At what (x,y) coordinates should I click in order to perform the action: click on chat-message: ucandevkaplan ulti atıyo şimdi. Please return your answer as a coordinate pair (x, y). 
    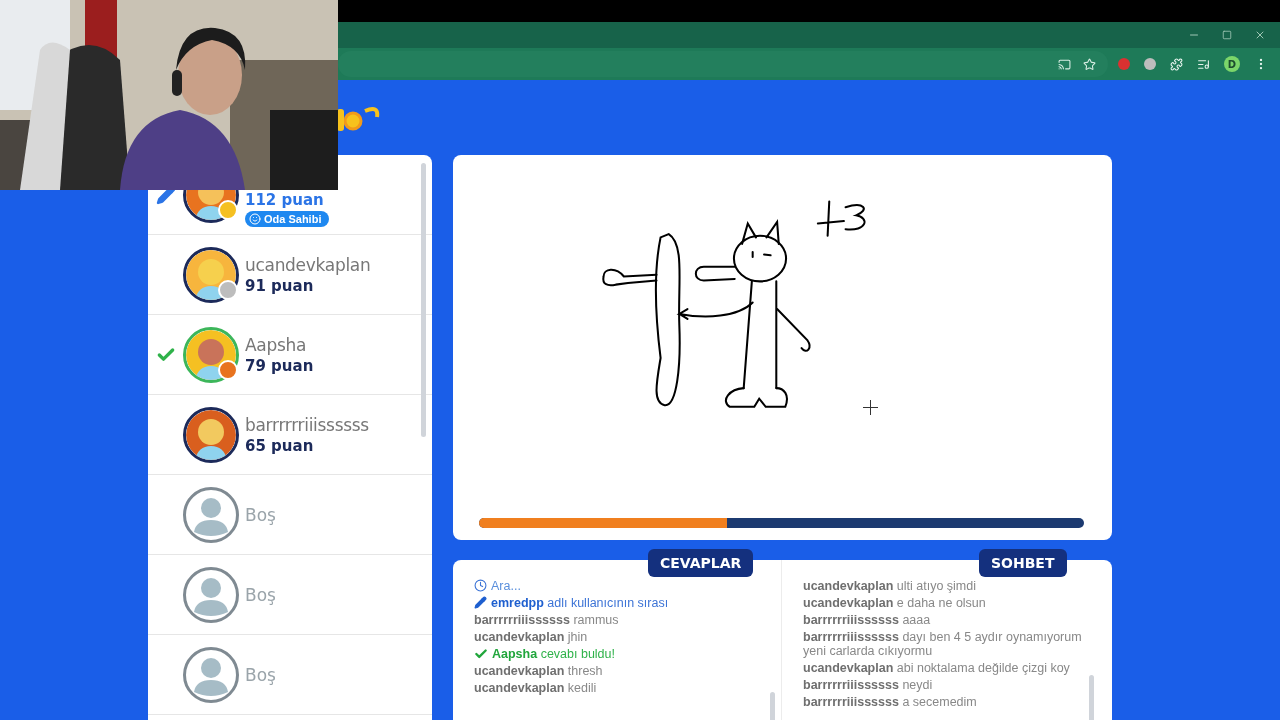
    Looking at the image, I should click on (889, 586).